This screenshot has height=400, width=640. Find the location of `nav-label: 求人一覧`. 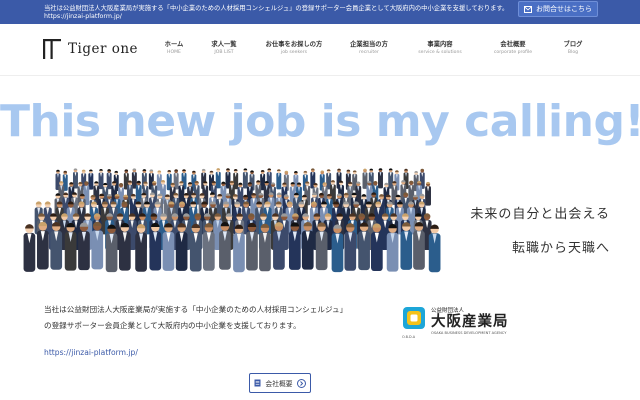

nav-label: 求人一覧 is located at coordinates (224, 44).